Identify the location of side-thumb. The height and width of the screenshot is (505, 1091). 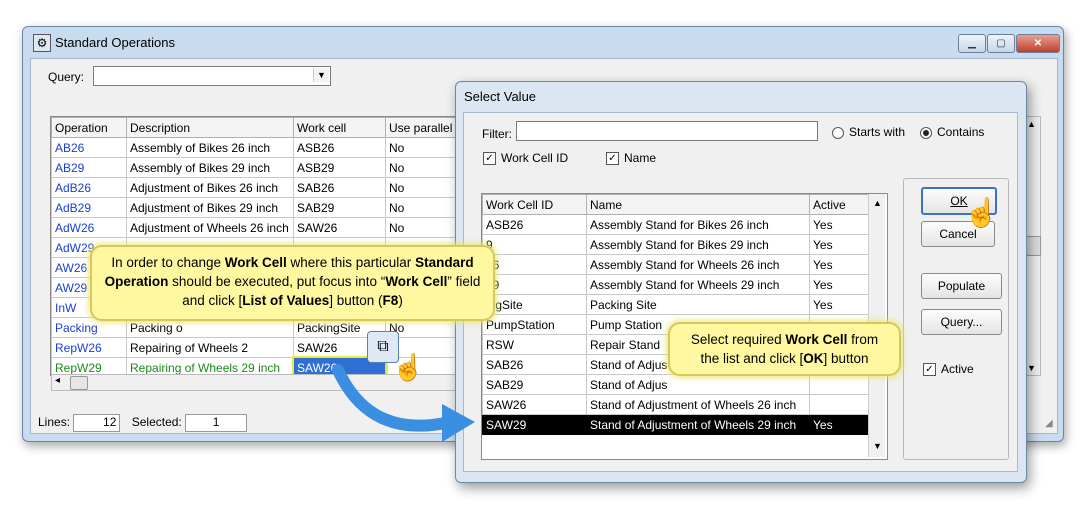
(1033, 246).